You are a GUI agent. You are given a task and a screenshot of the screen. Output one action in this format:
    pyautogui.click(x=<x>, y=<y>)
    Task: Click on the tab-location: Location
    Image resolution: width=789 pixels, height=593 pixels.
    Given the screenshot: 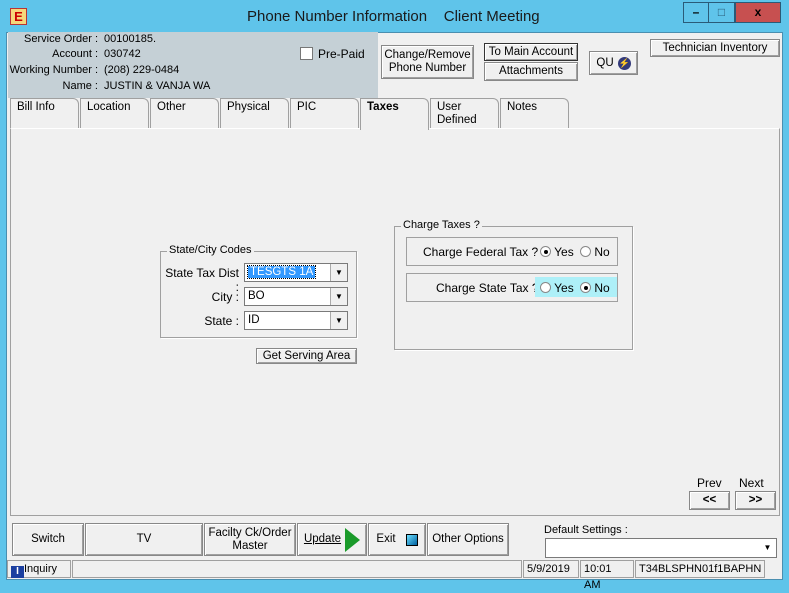 What is the action you would take?
    pyautogui.click(x=114, y=113)
    